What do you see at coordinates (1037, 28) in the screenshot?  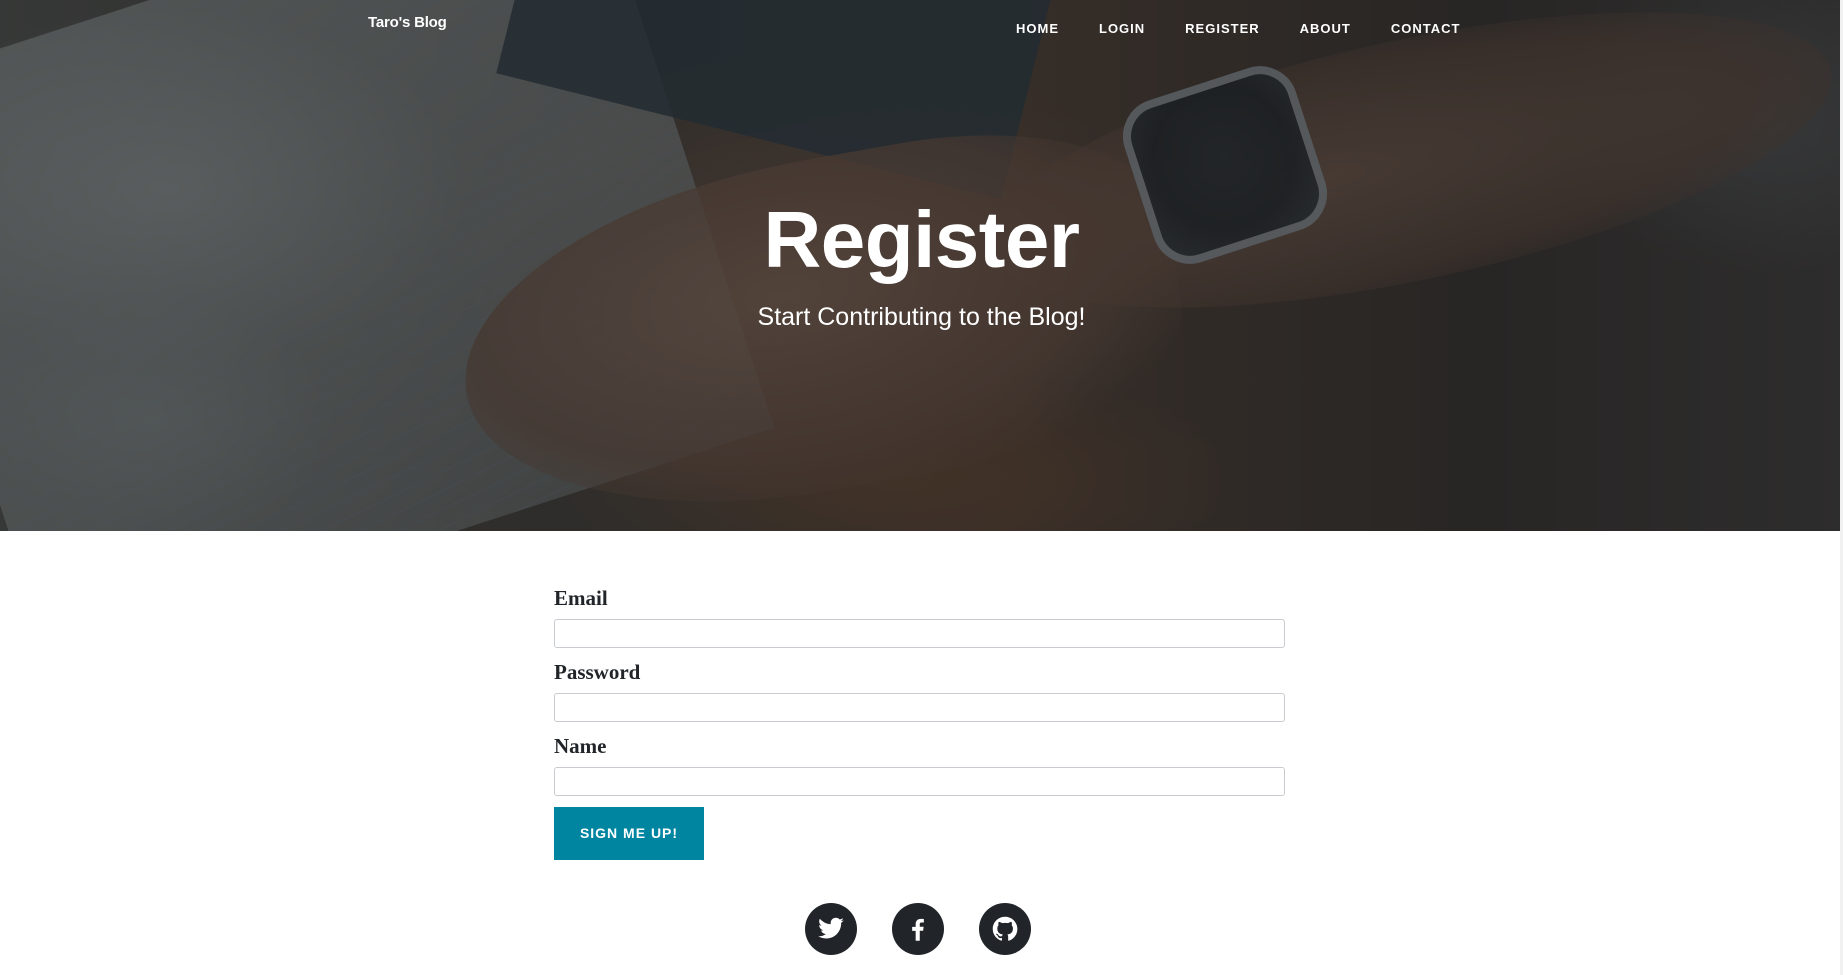 I see `nav-item-home: HOME` at bounding box center [1037, 28].